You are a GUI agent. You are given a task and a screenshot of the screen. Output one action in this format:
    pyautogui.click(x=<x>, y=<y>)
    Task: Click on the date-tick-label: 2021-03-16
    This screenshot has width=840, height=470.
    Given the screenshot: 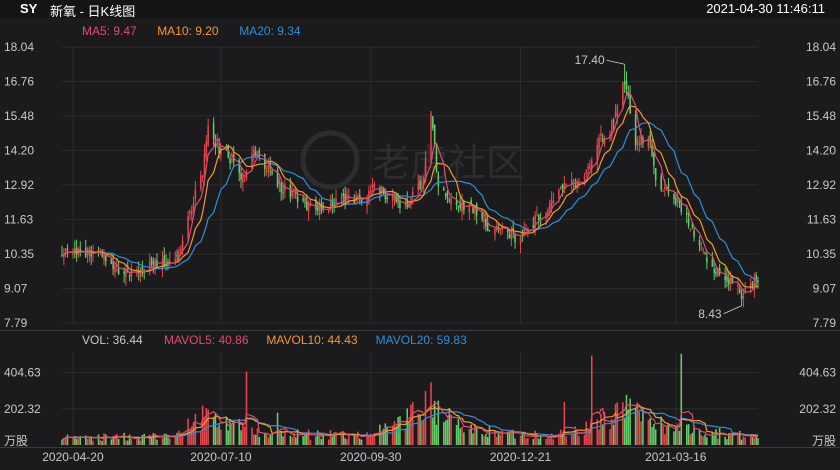 What is the action you would take?
    pyautogui.click(x=676, y=457)
    